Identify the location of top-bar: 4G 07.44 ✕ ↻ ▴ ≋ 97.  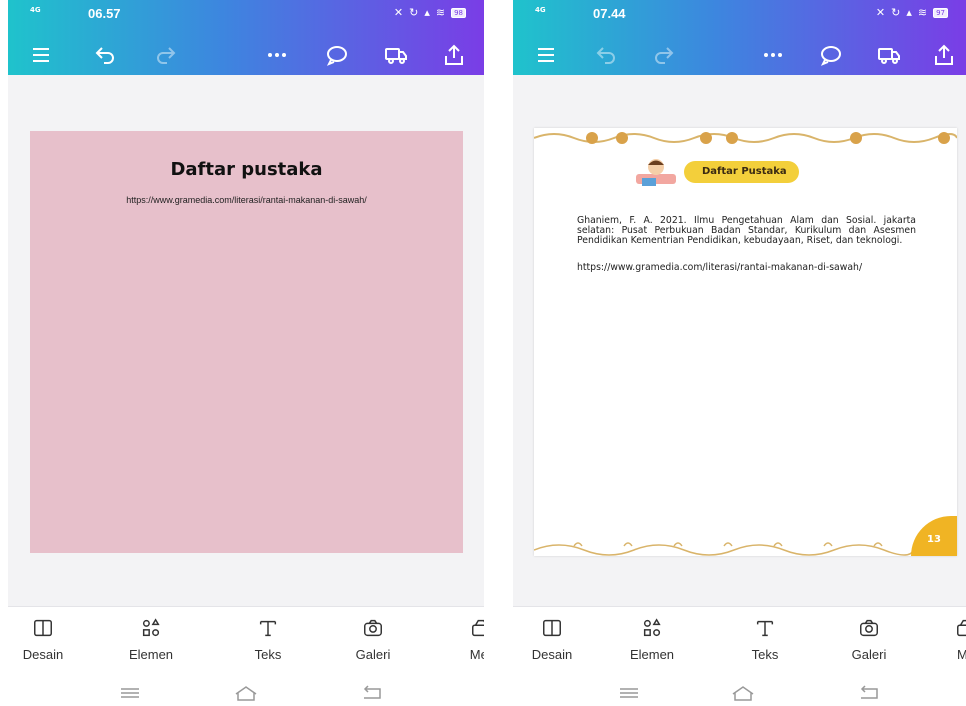
(739, 37).